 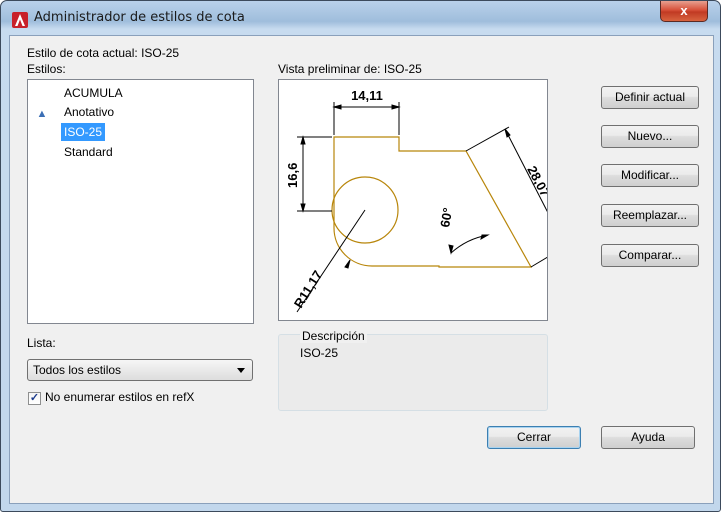 What do you see at coordinates (41, 343) in the screenshot?
I see `list-label: Lista:` at bounding box center [41, 343].